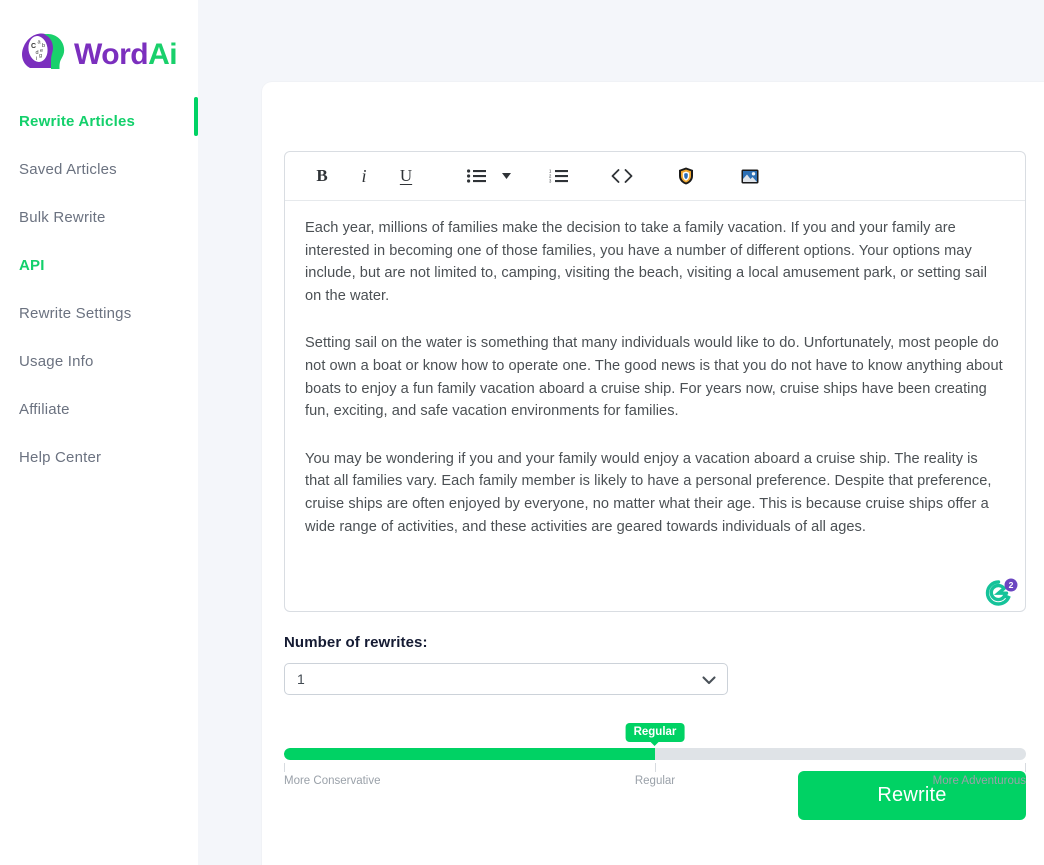 The image size is (1044, 865). Describe the element at coordinates (99, 410) in the screenshot. I see `sidebar-item-affiliate: Affiliate` at that location.